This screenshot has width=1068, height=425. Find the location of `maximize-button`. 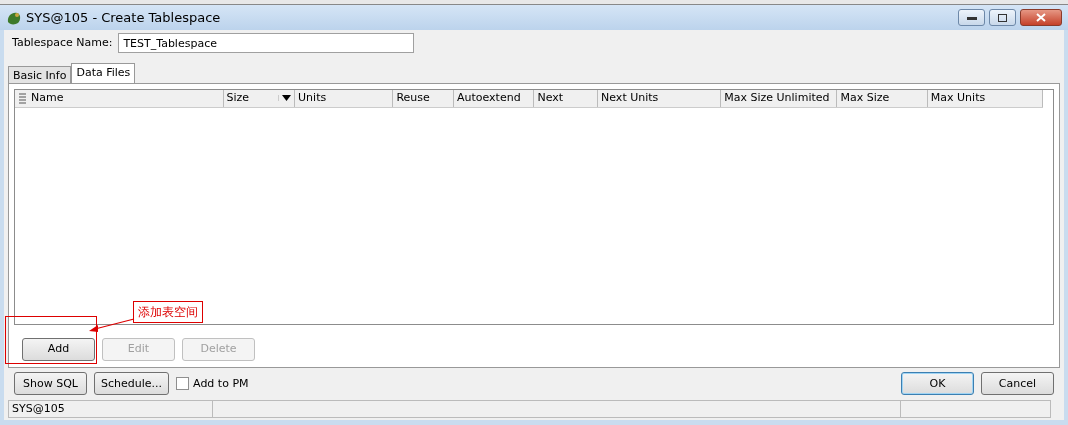

maximize-button is located at coordinates (1002, 17).